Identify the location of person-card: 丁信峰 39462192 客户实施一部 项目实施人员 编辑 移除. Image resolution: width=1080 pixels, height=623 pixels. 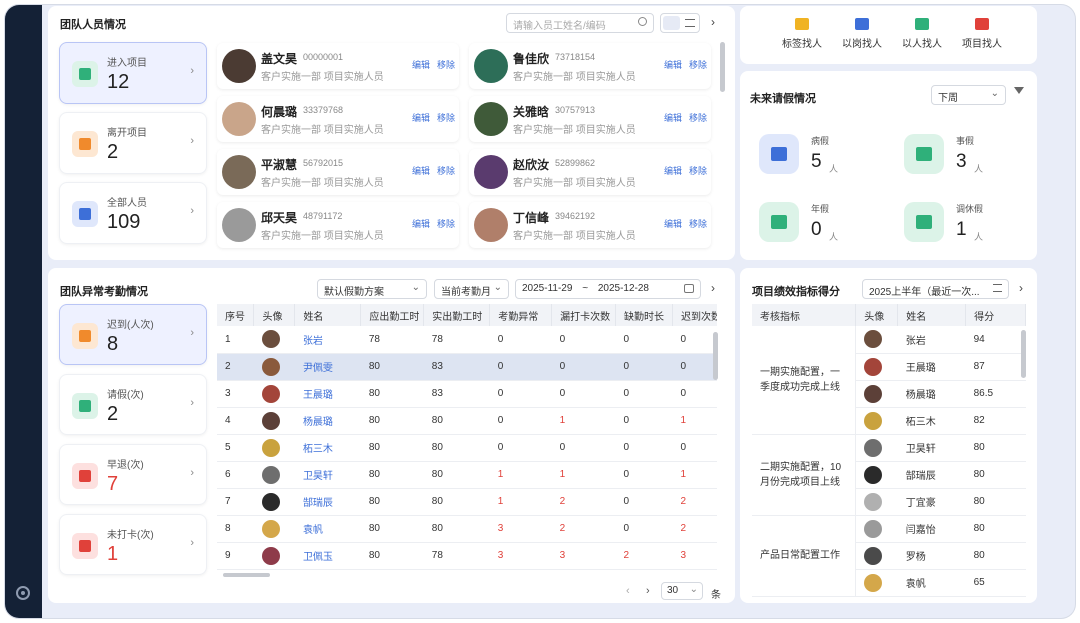
(590, 225).